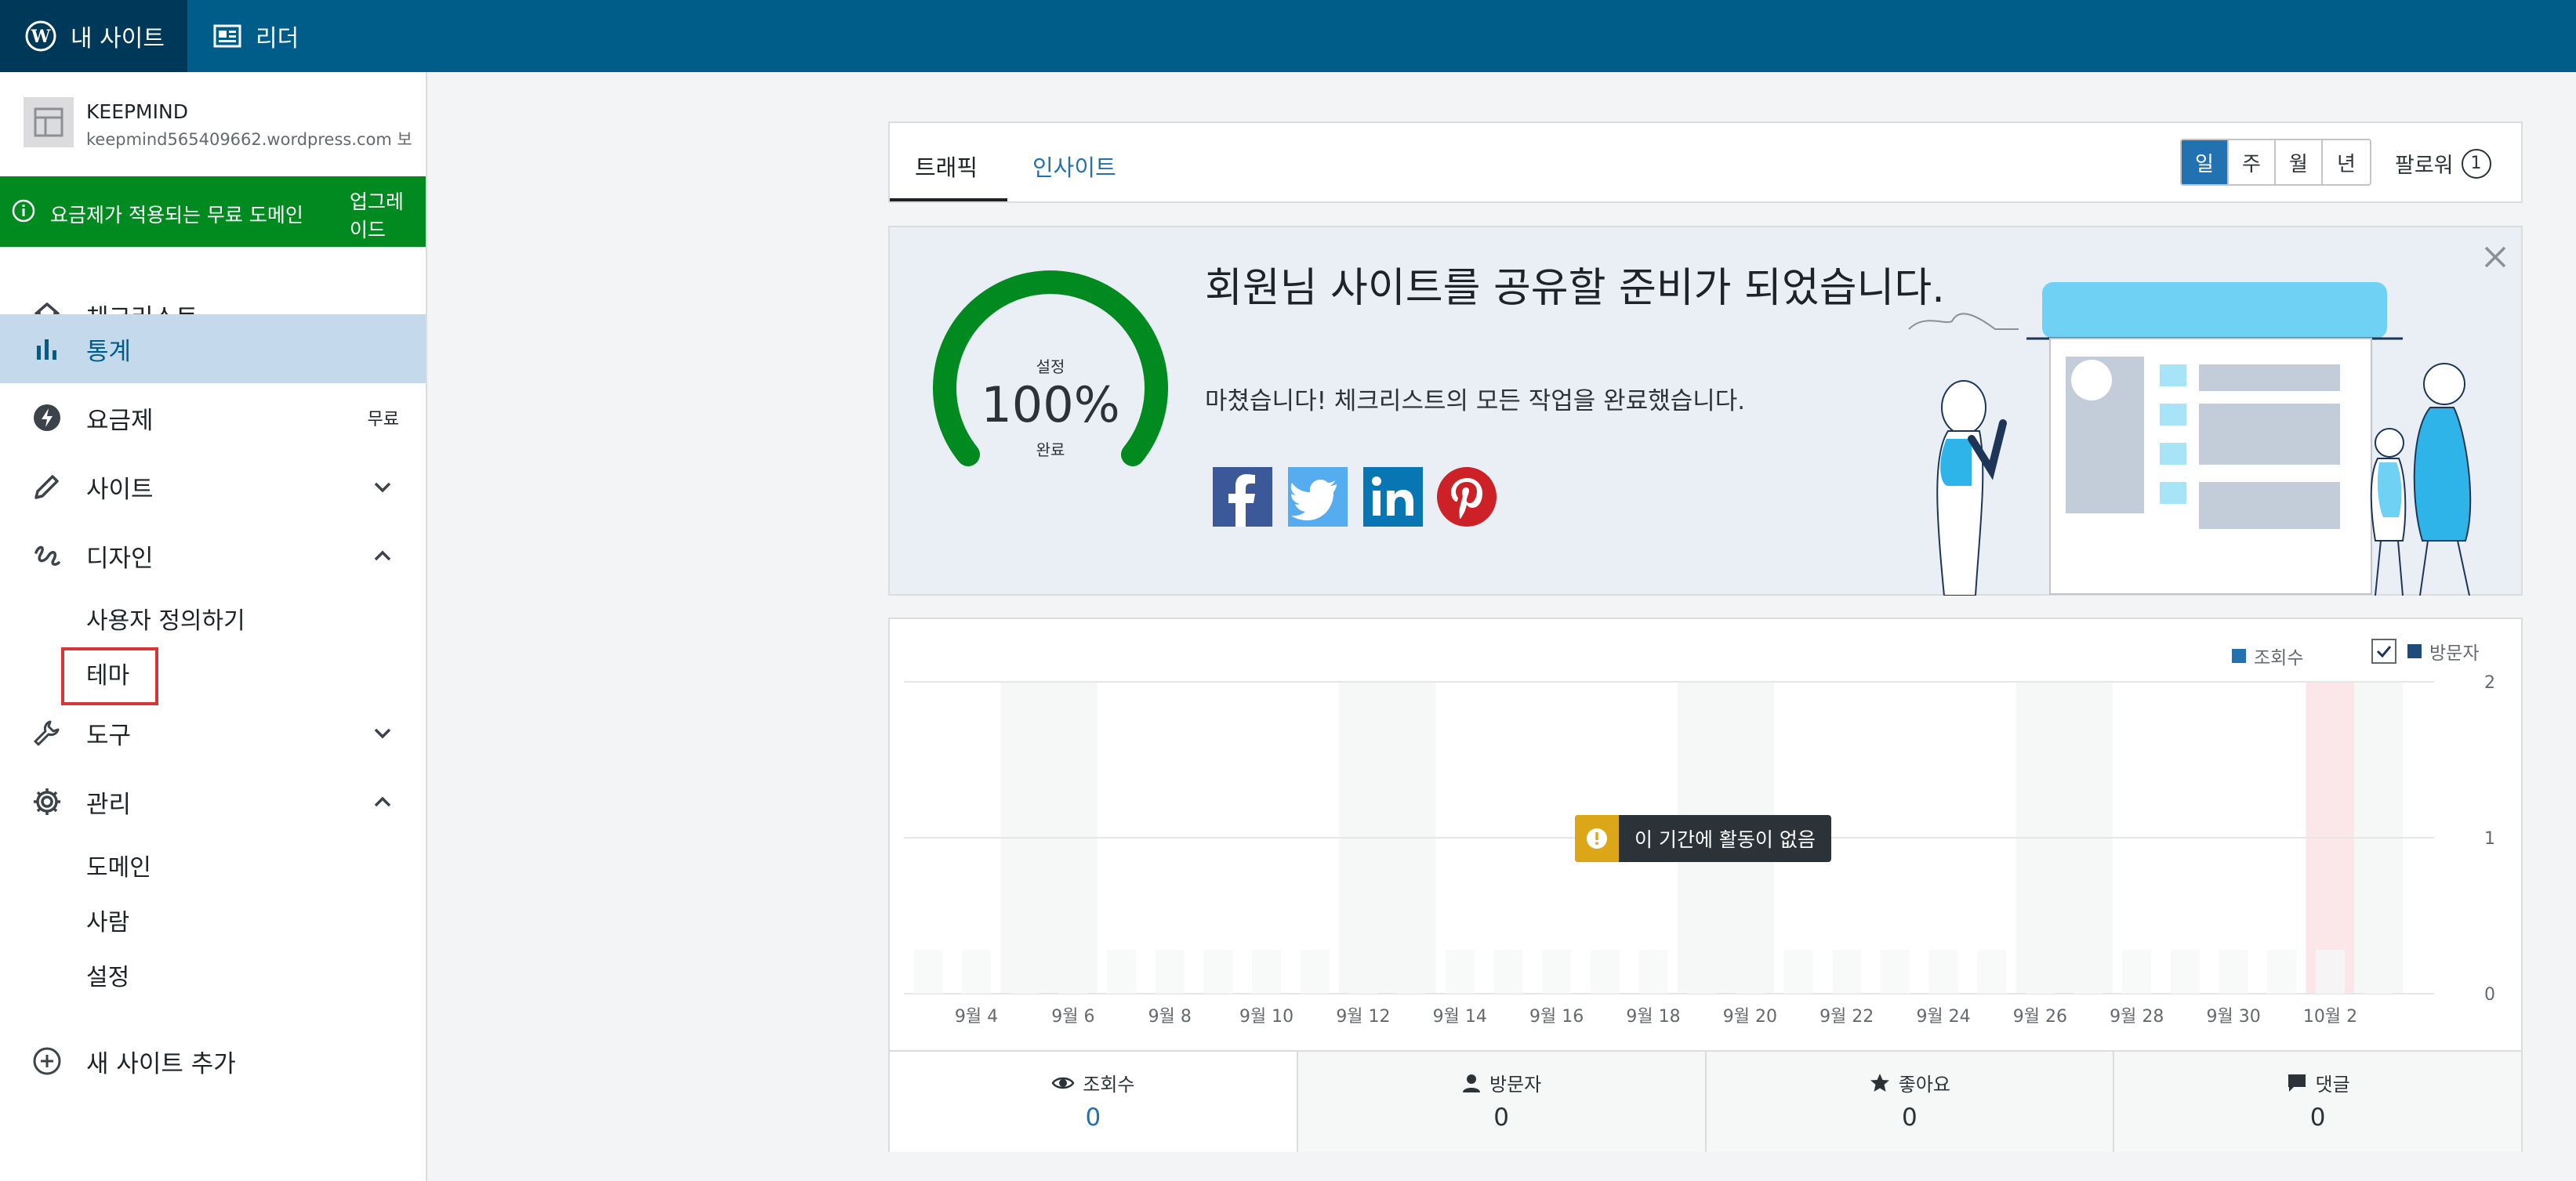  What do you see at coordinates (1051, 366) in the screenshot?
I see `gauge-top-label: 설정` at bounding box center [1051, 366].